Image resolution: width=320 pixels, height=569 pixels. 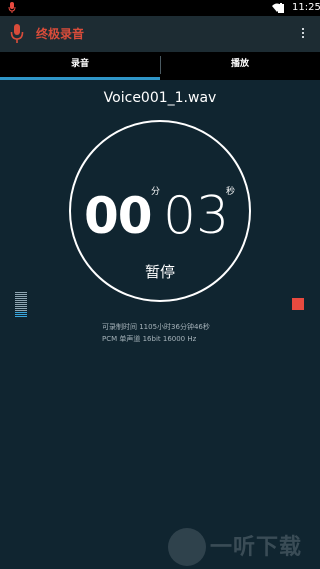 I want to click on timer-minutes: 00, so click(x=118, y=216).